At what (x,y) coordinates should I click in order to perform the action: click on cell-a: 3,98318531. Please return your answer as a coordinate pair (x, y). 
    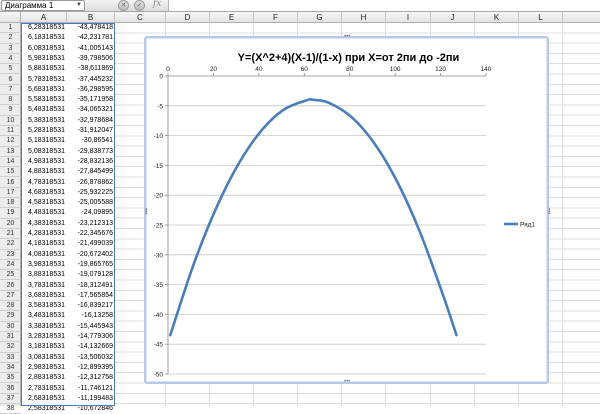
    Looking at the image, I should click on (44, 265).